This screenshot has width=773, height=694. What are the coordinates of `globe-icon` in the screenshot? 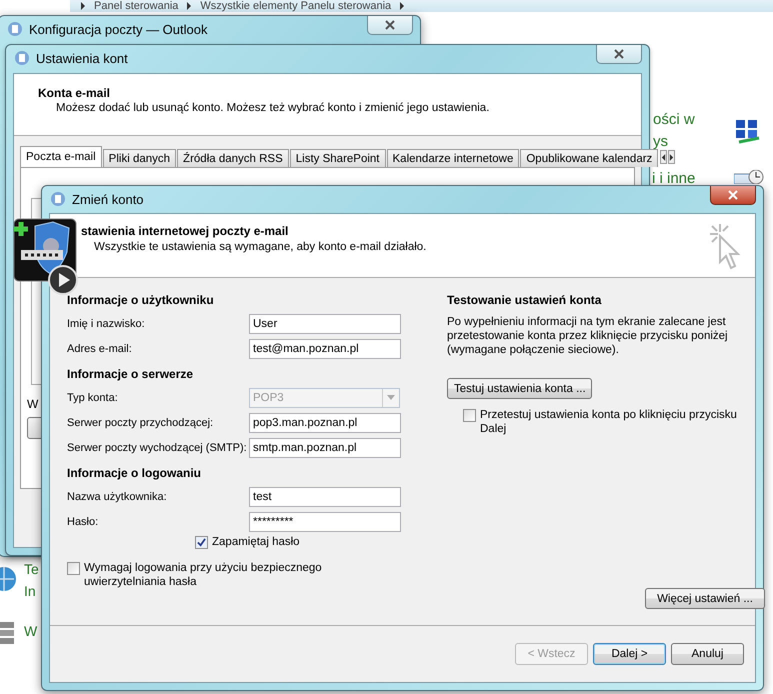 It's located at (8, 579).